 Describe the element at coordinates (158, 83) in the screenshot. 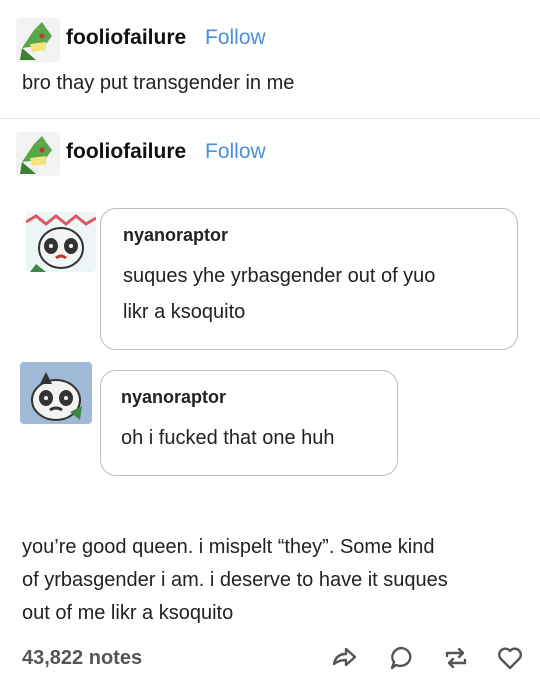

I see `post1-text: bro thay put transgender in me` at that location.